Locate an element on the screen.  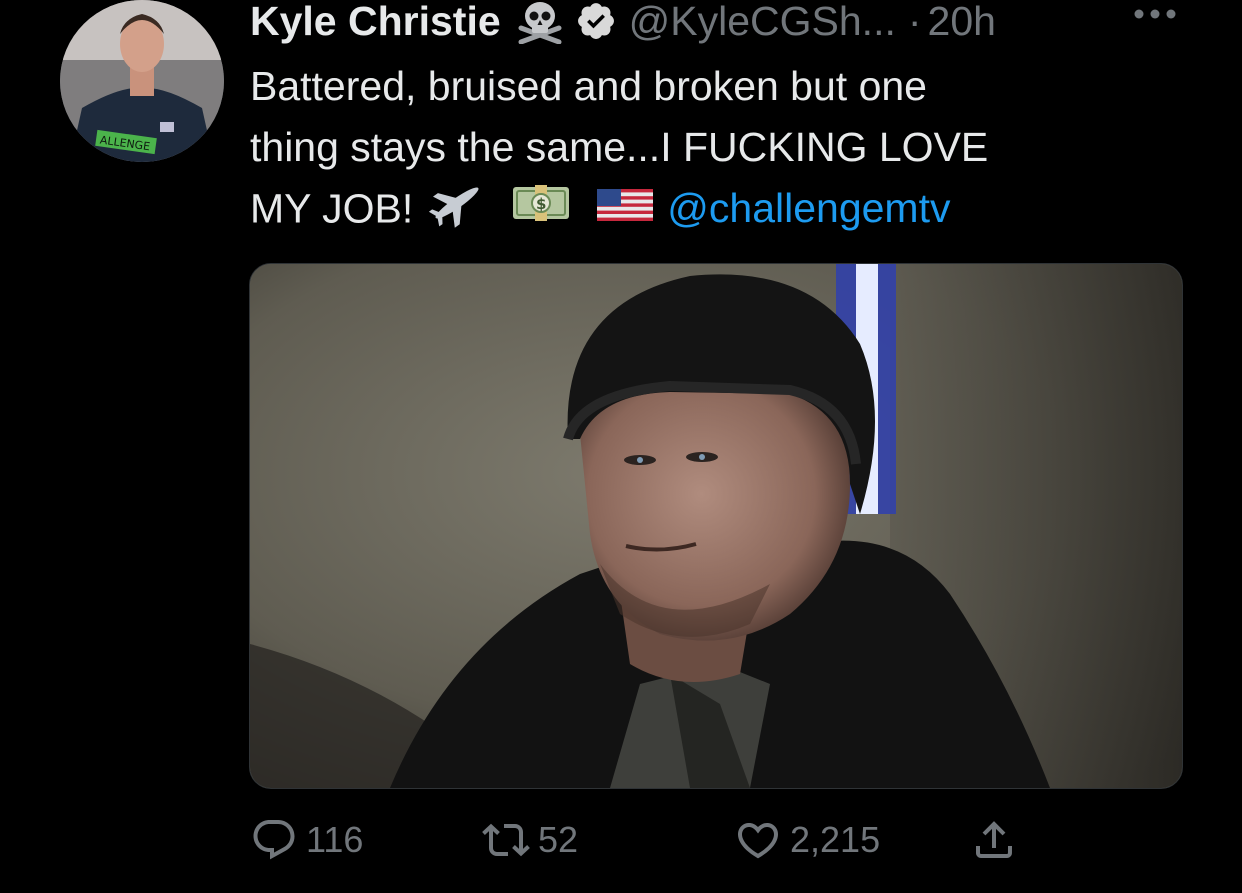
retweet-count: 52 is located at coordinates (558, 839).